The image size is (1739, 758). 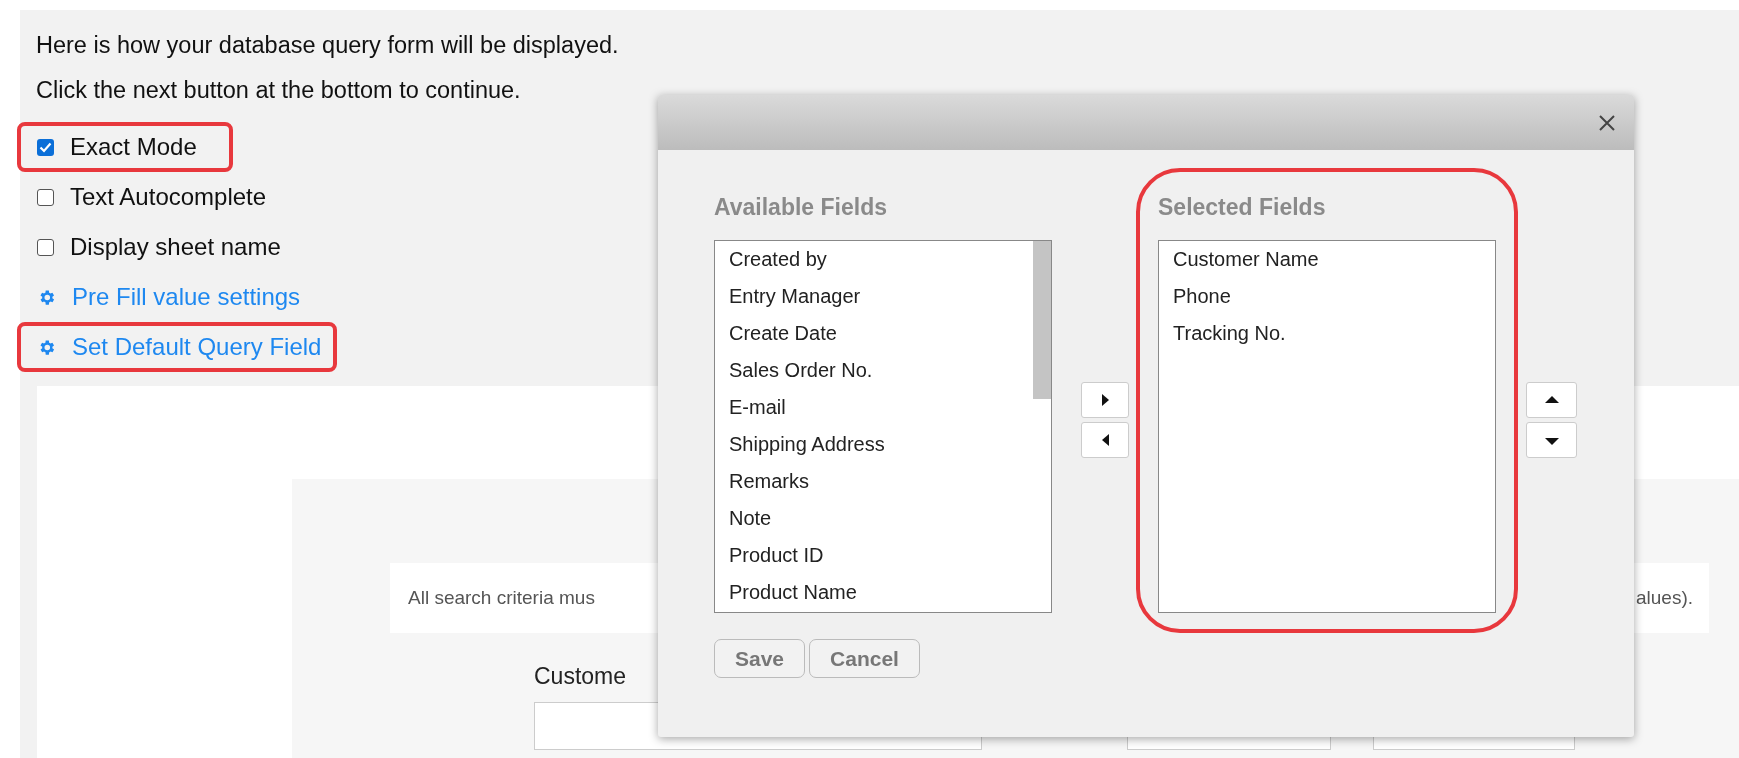 What do you see at coordinates (874, 481) in the screenshot?
I see `list-item: Remarks` at bounding box center [874, 481].